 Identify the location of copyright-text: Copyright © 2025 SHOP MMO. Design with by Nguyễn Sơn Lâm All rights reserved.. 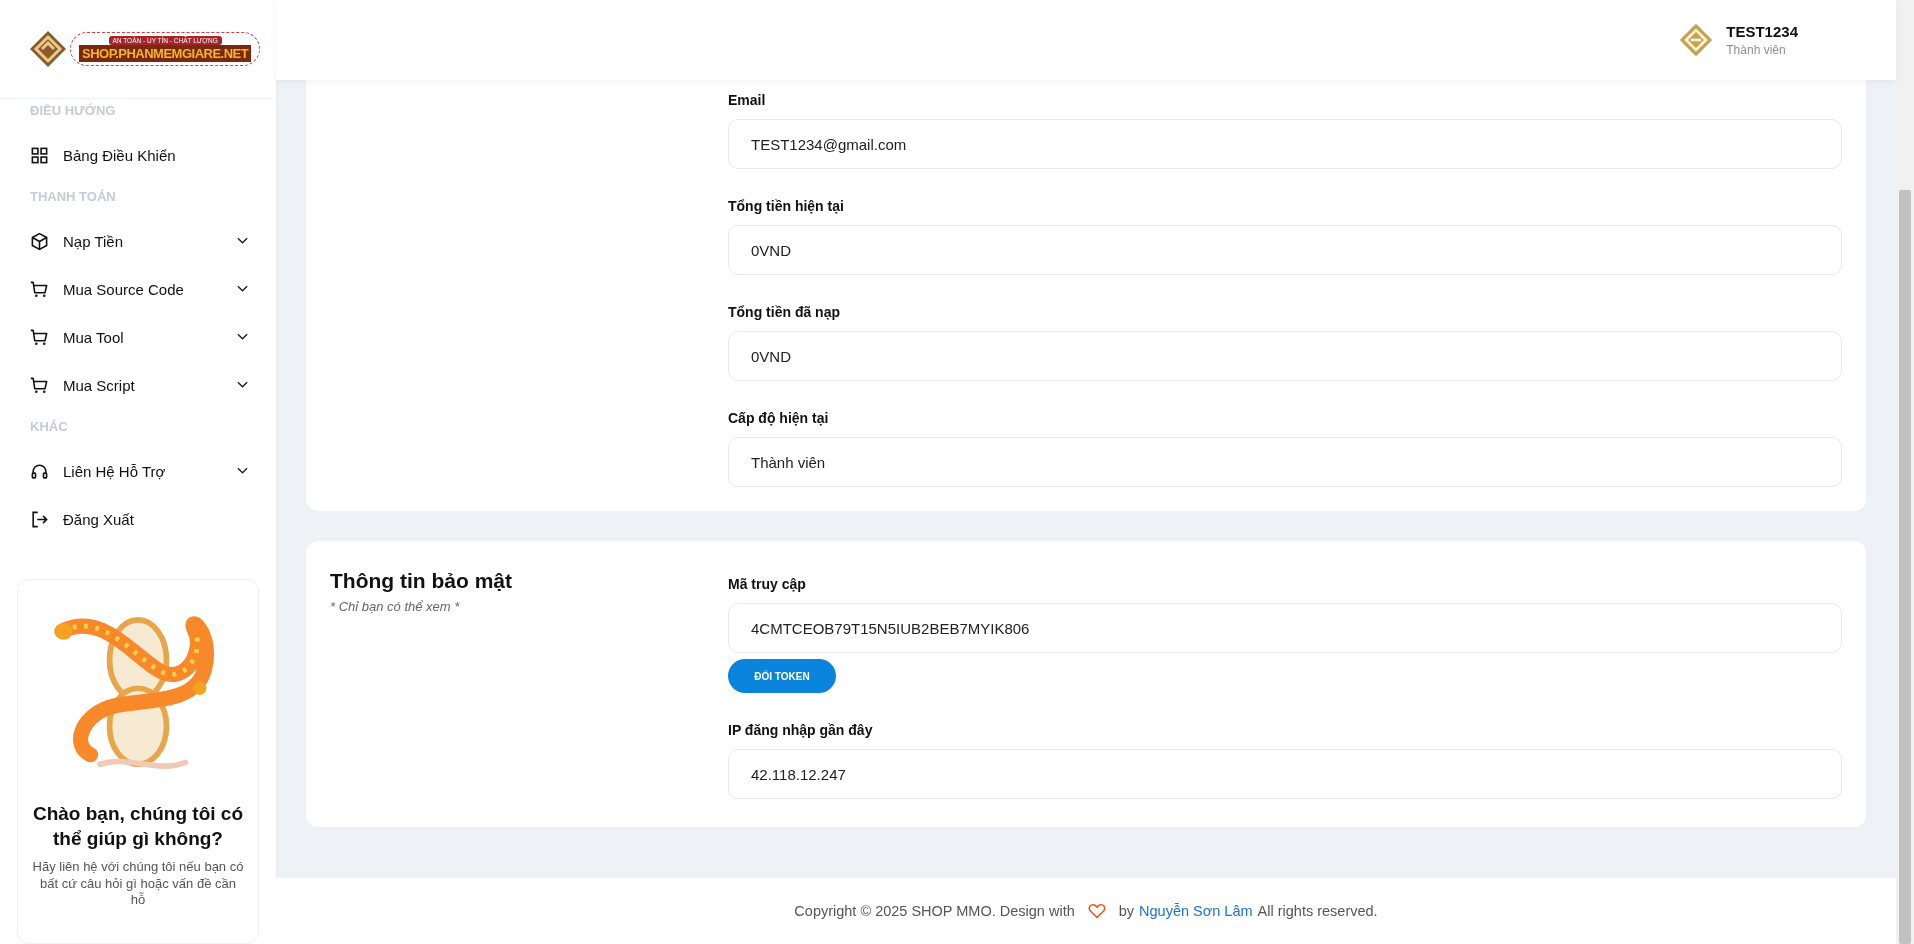
(1086, 911).